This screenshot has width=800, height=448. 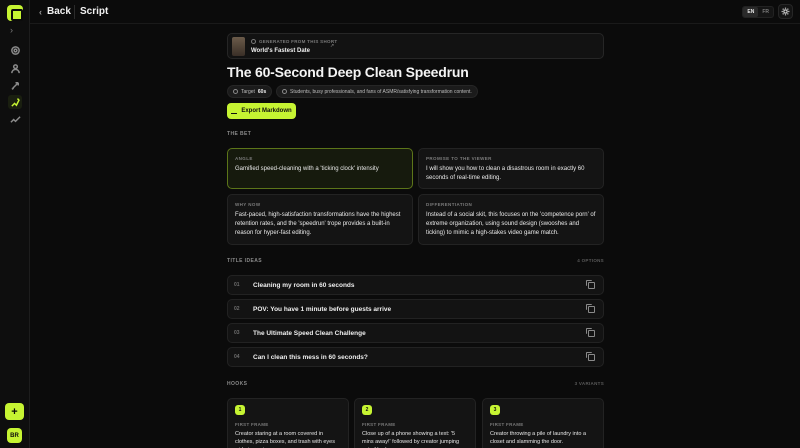 What do you see at coordinates (15, 50) in the screenshot?
I see `home-icon` at bounding box center [15, 50].